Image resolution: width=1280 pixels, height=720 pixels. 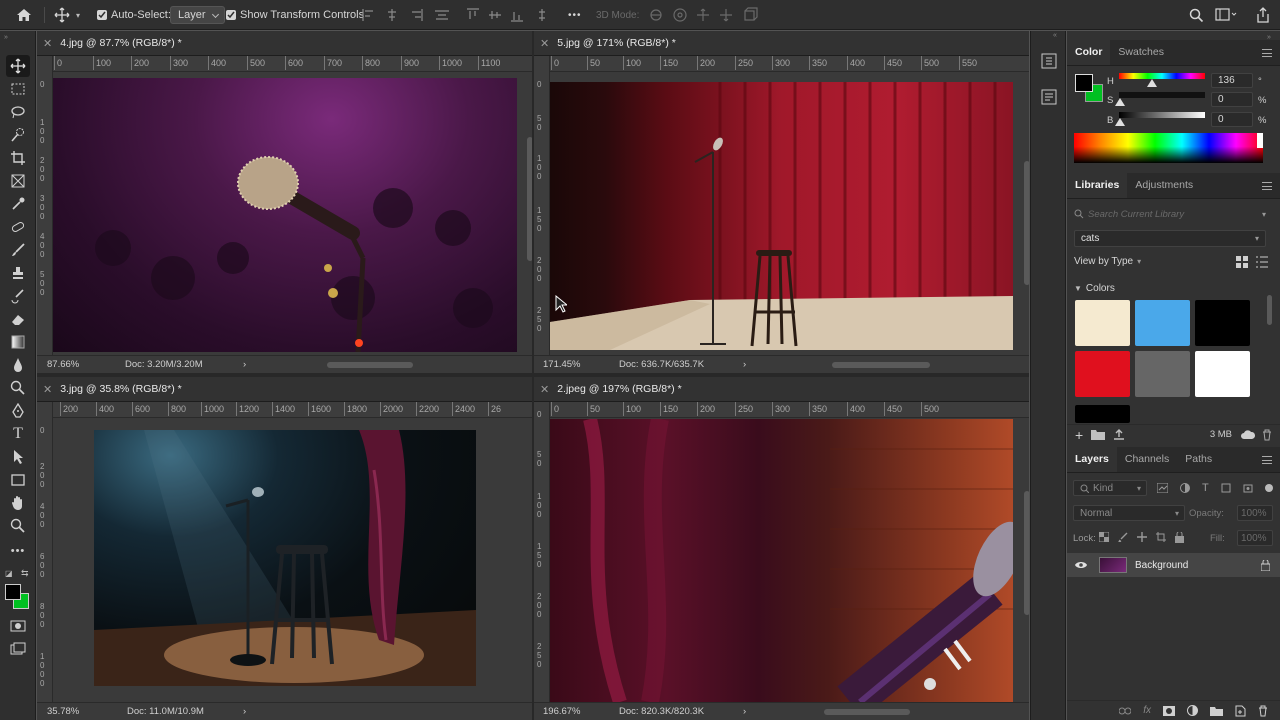 What do you see at coordinates (1169, 710) in the screenshot?
I see `add-mask-icon` at bounding box center [1169, 710].